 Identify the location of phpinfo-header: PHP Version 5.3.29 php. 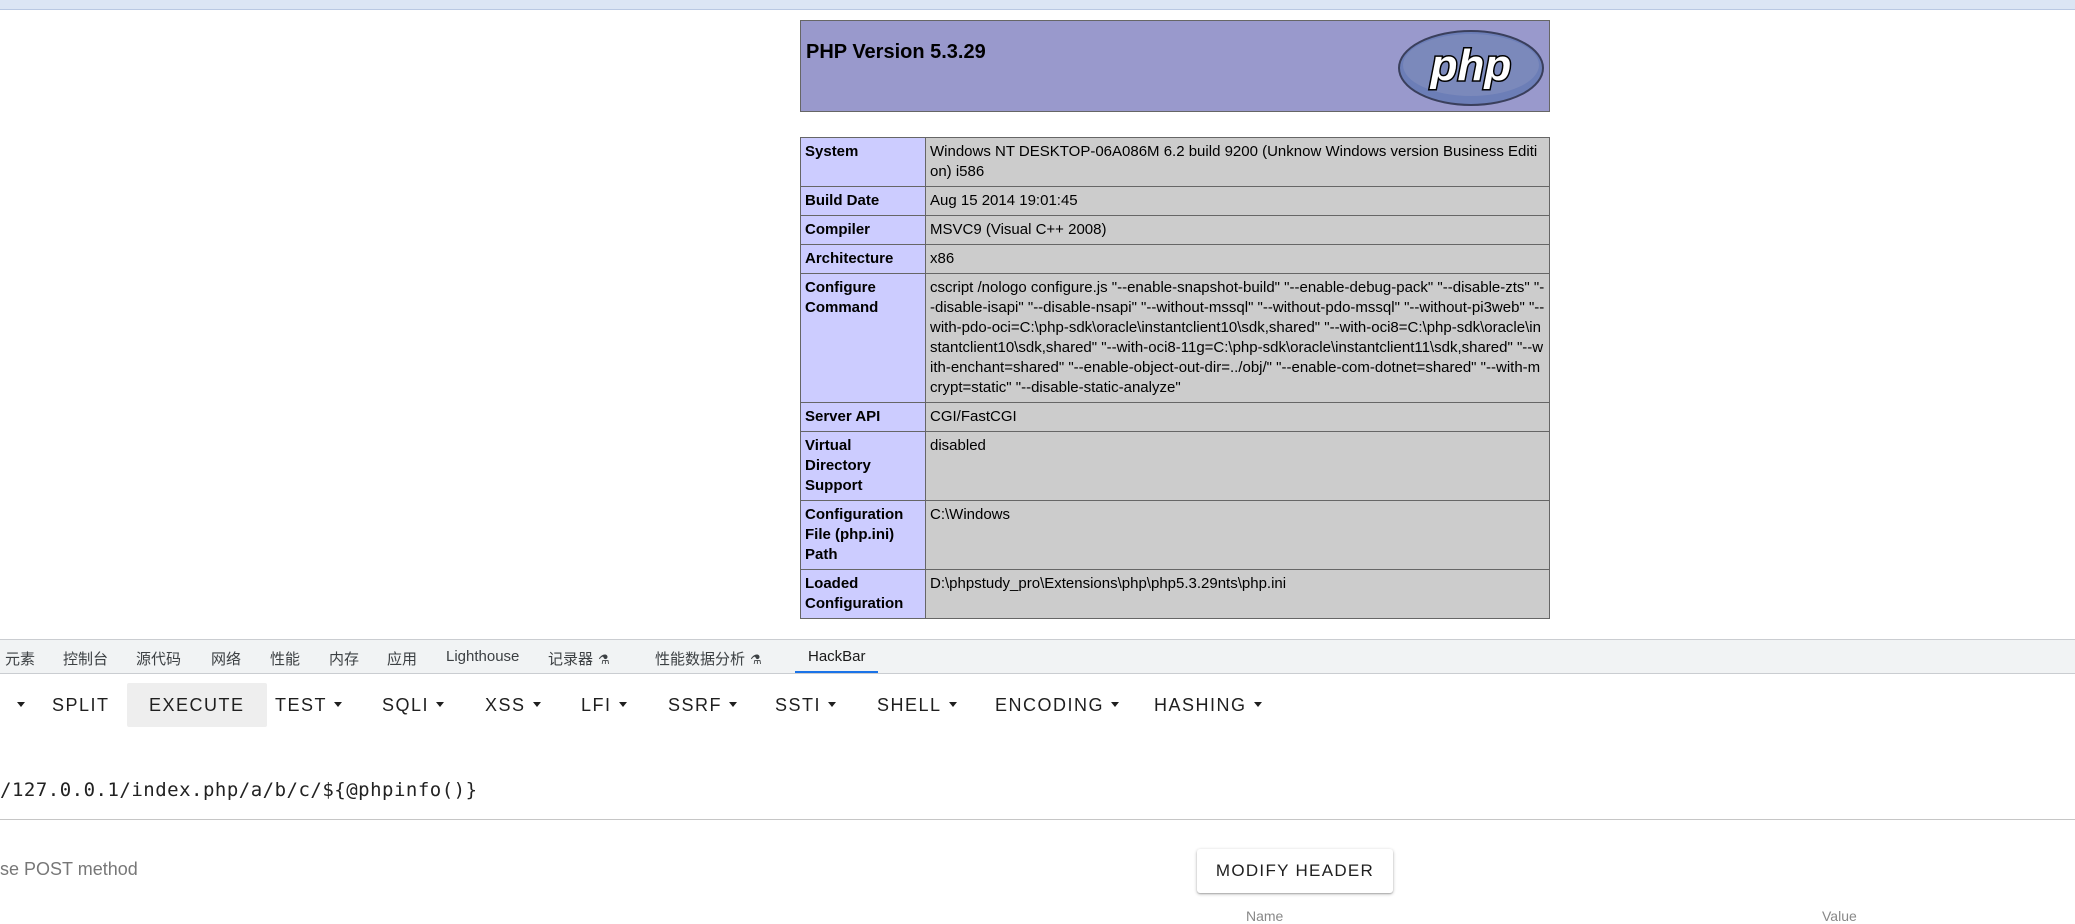
(1175, 66).